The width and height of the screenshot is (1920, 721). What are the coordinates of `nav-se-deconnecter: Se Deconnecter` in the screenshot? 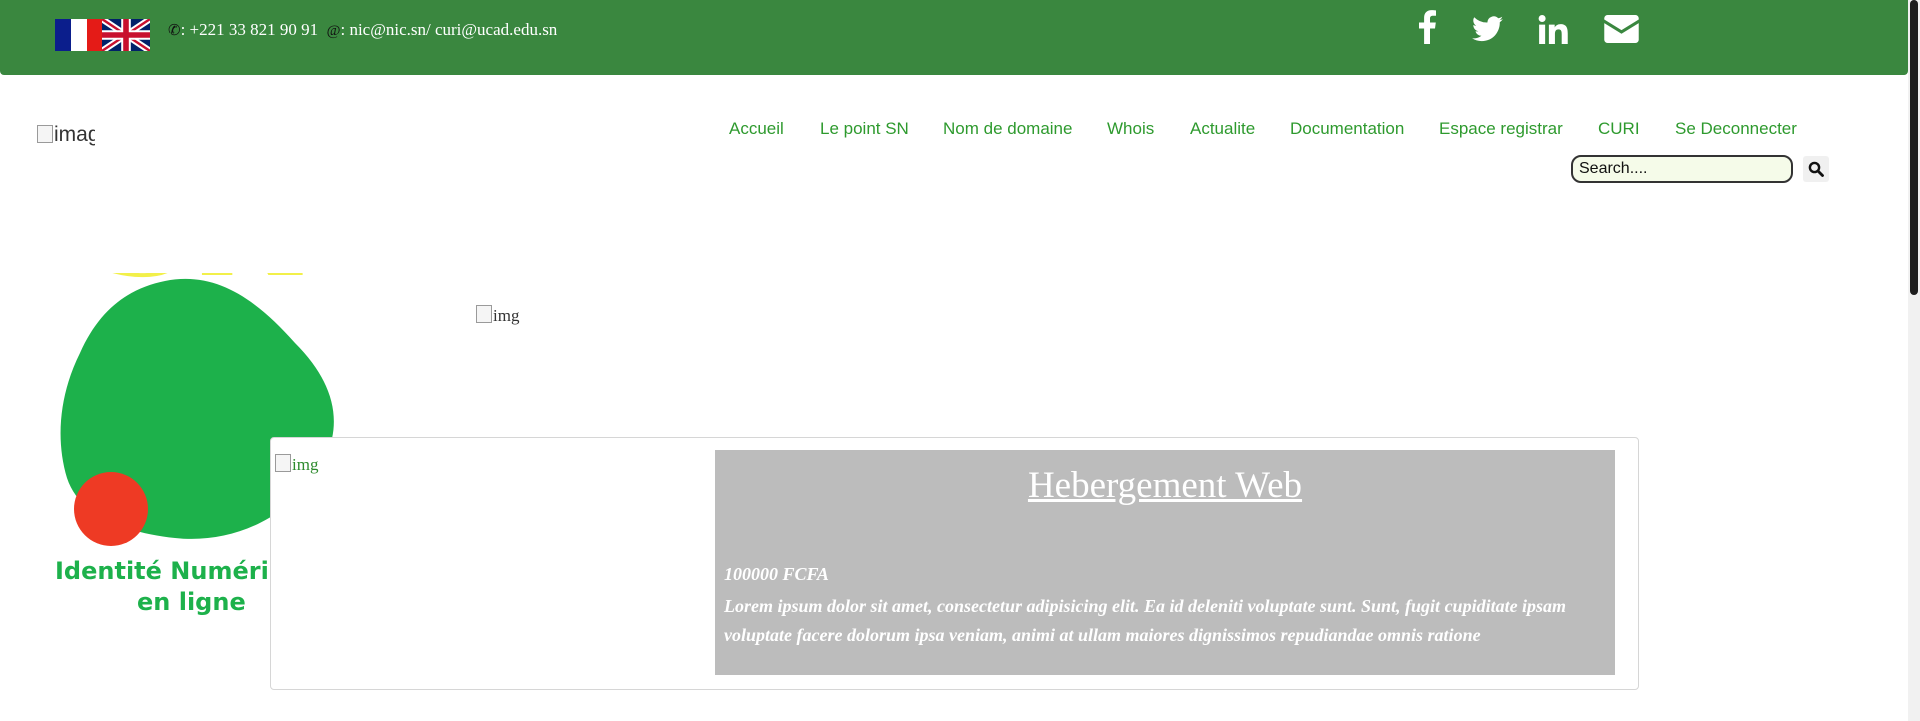 It's located at (1736, 129).